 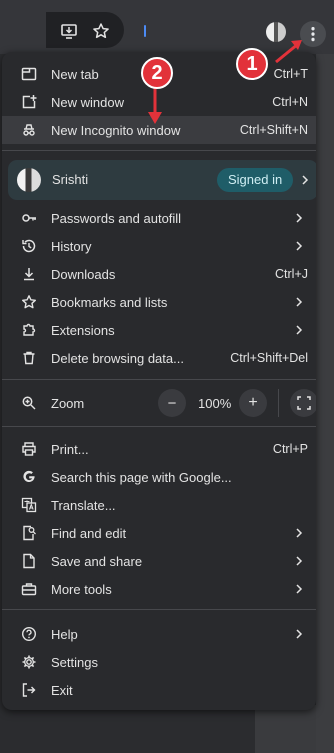 I want to click on callout-number-2: 2, so click(x=157, y=73).